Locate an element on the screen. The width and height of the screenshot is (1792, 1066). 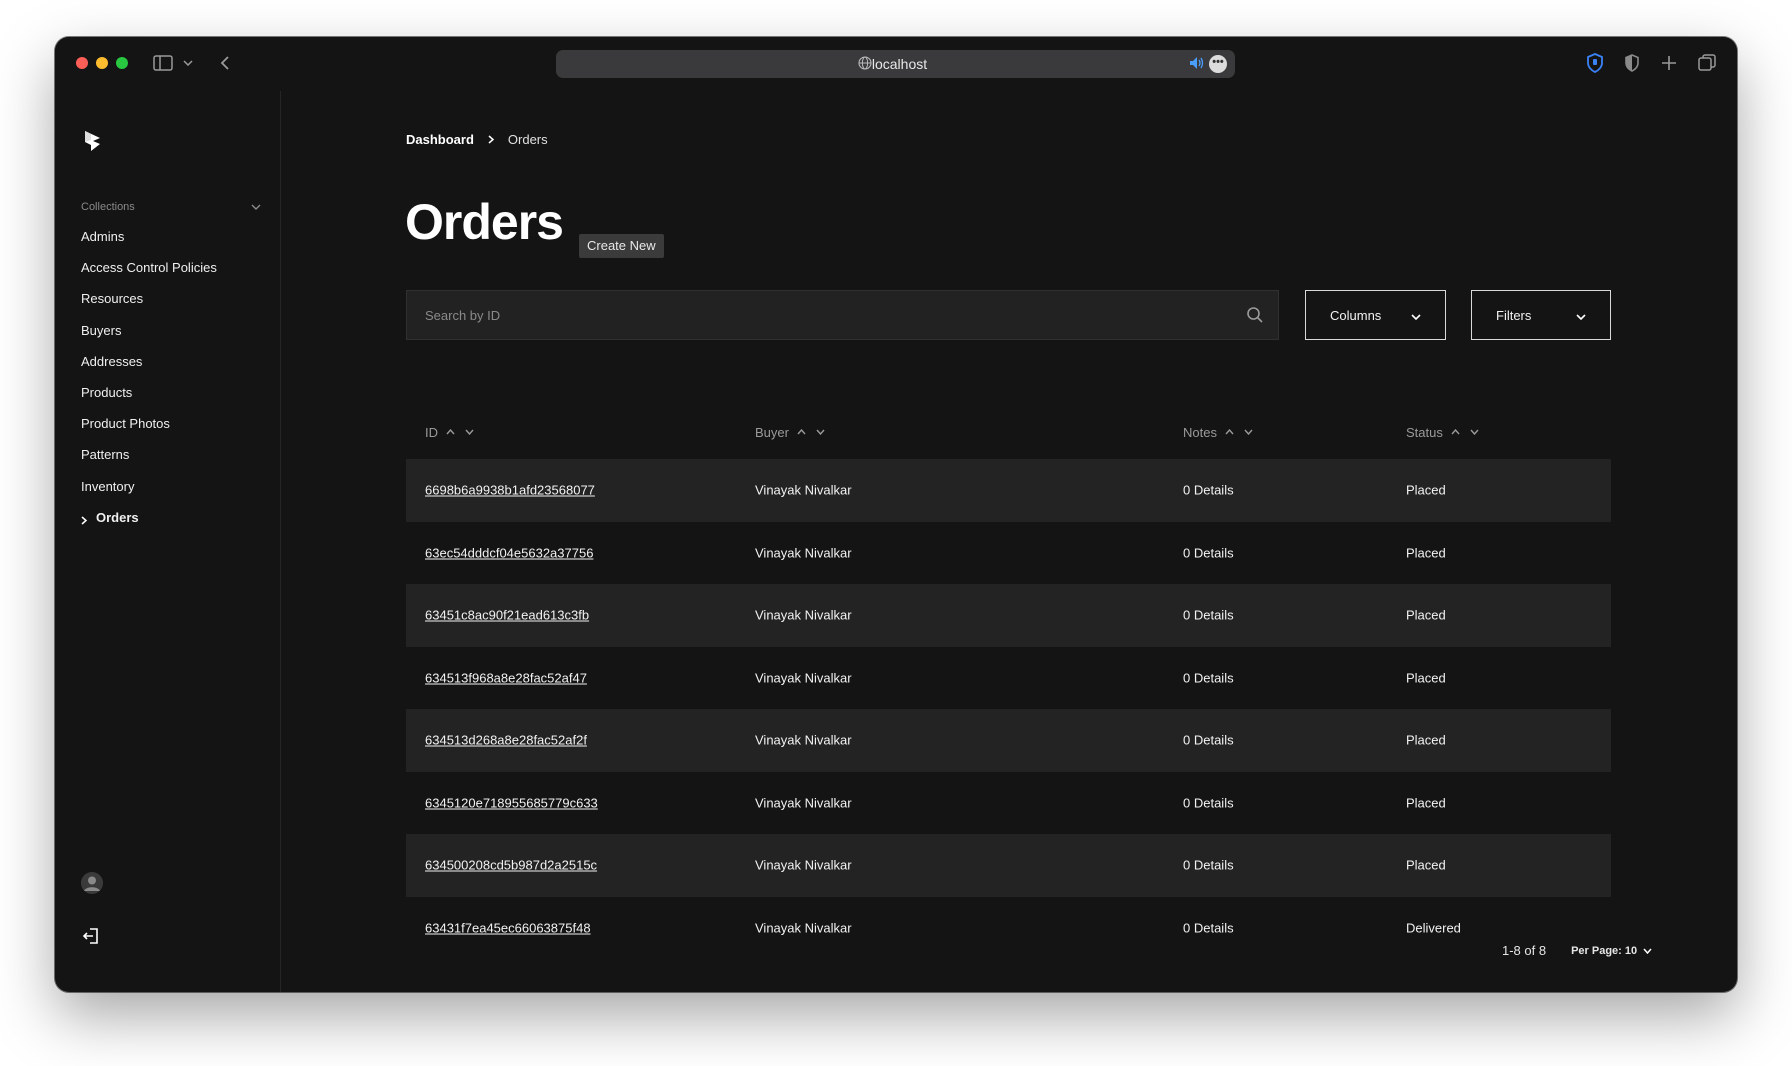
order-id-link: 6345120e718955685779c633 is located at coordinates (511, 802).